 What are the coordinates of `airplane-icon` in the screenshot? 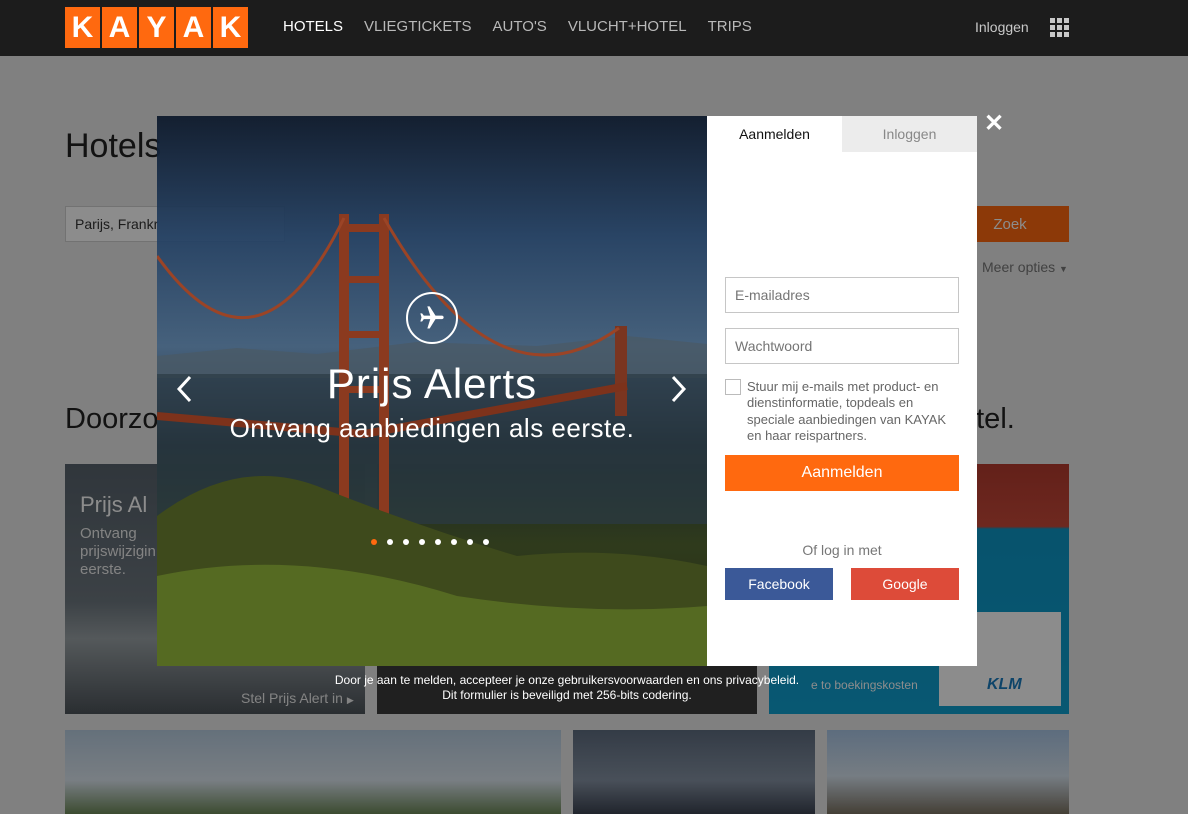 It's located at (432, 318).